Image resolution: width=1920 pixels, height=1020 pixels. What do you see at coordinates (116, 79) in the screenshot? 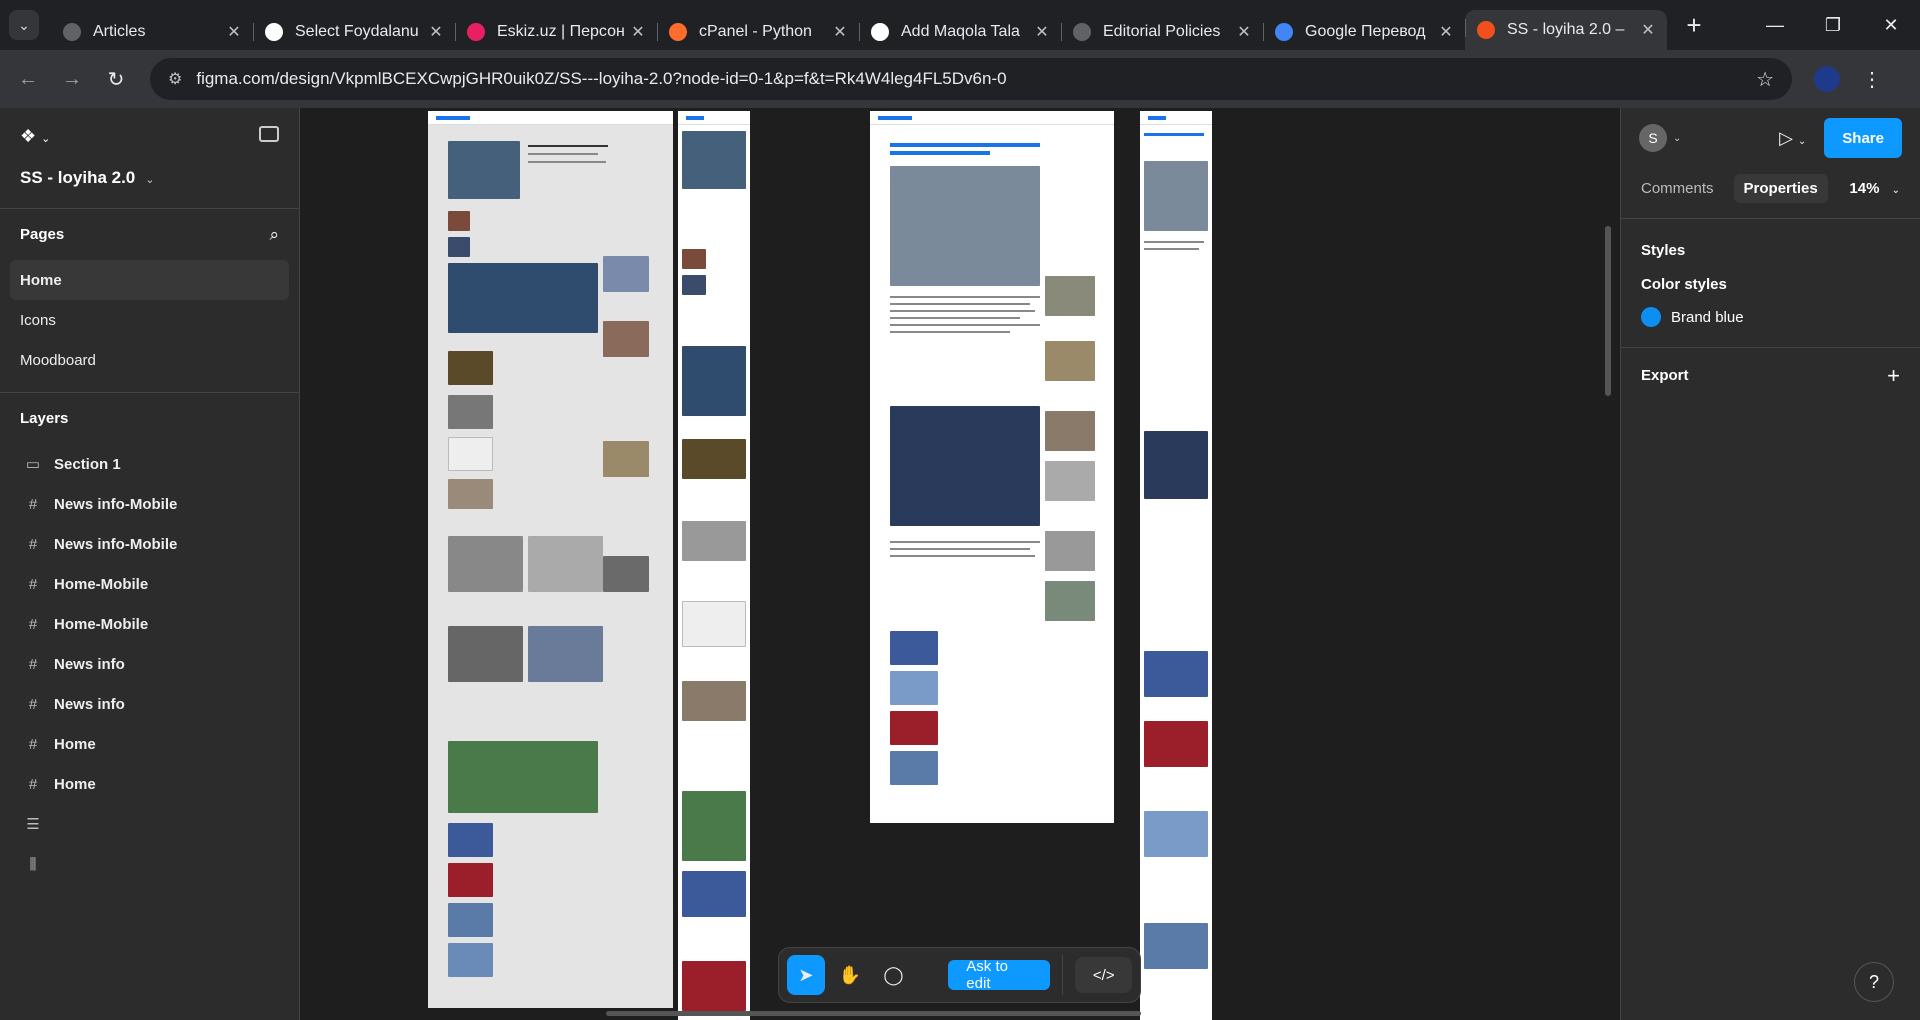
I see `reload-icon: ↻` at bounding box center [116, 79].